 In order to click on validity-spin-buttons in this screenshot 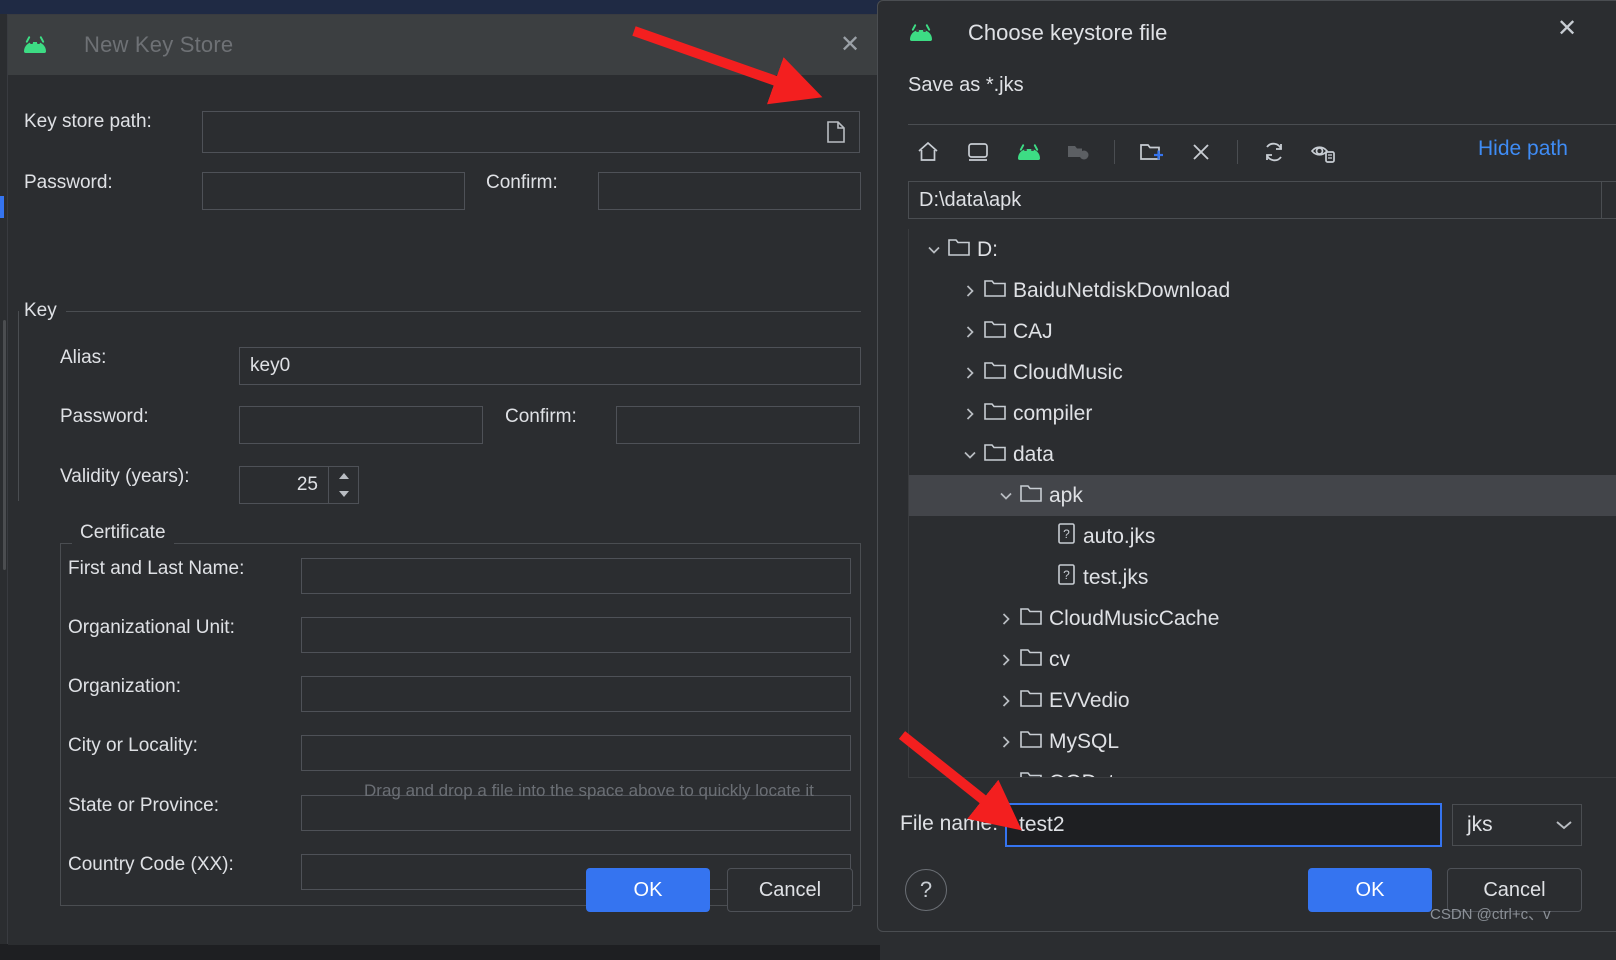, I will do `click(343, 485)`.